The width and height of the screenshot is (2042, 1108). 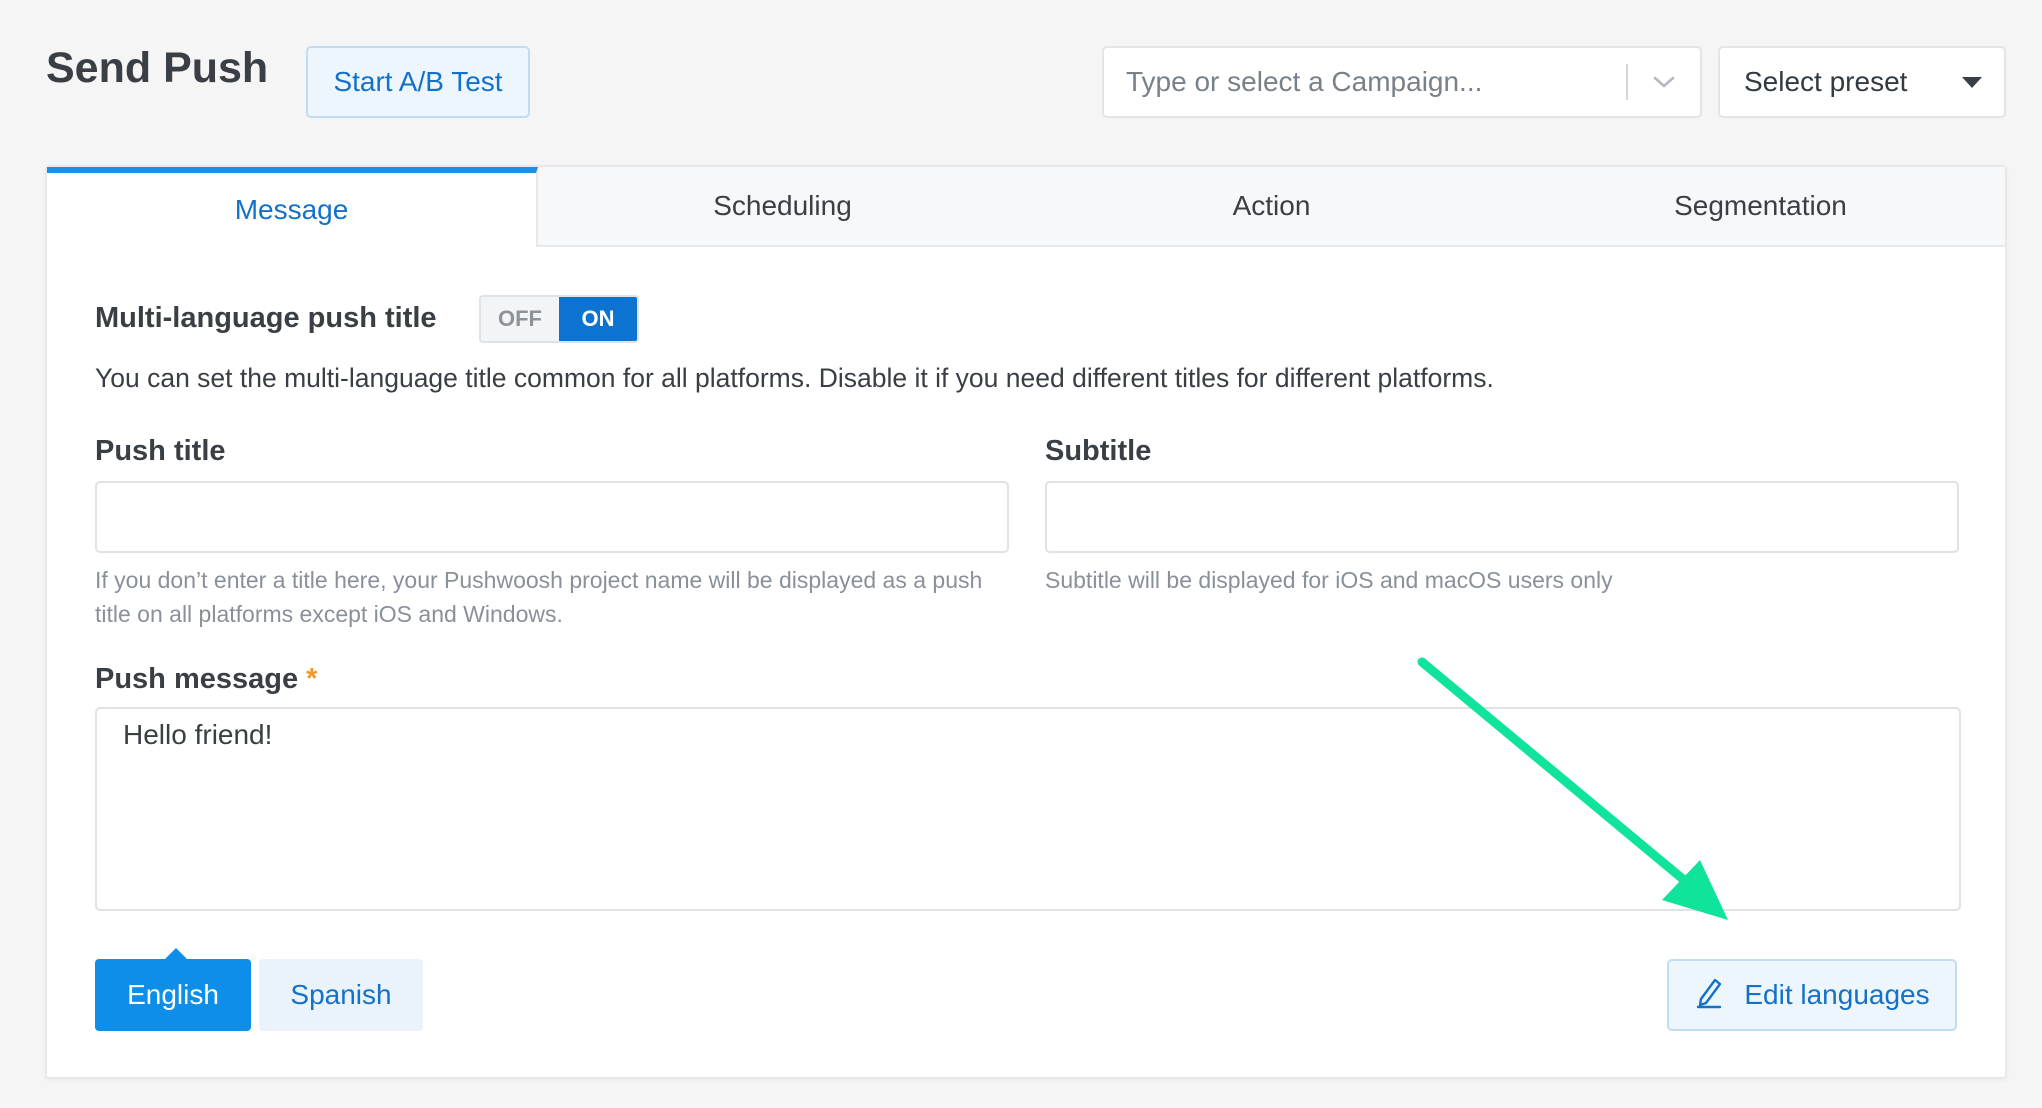 What do you see at coordinates (782, 206) in the screenshot?
I see `tab-scheduling: Scheduling` at bounding box center [782, 206].